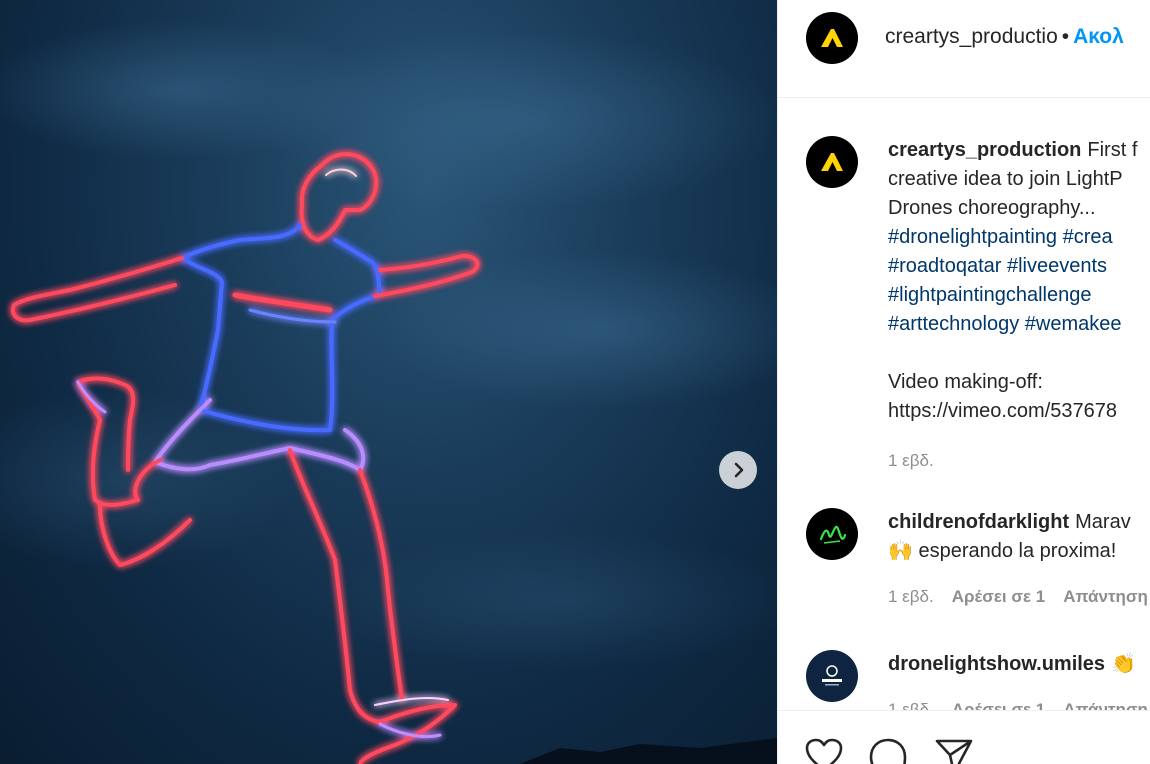 Image resolution: width=1150 pixels, height=764 pixels. What do you see at coordinates (824, 750) in the screenshot?
I see `heart-icon` at bounding box center [824, 750].